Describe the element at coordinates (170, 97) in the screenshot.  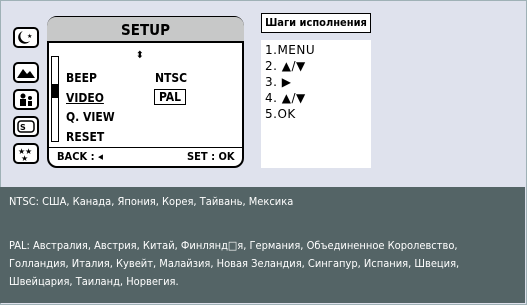
I see `menu-option-pal-selected: PAL` at that location.